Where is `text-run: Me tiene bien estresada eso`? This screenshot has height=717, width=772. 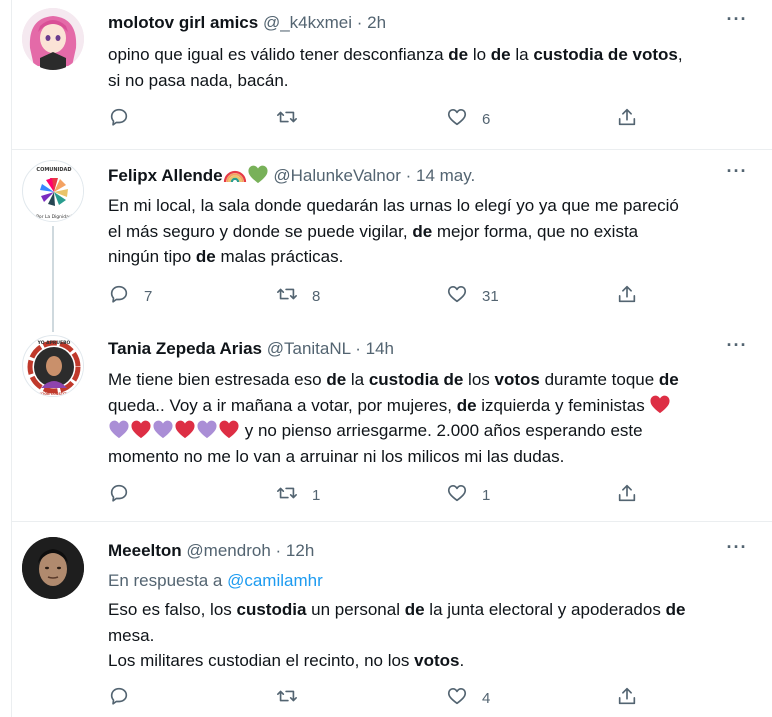
text-run: Me tiene bien estresada eso is located at coordinates (217, 379).